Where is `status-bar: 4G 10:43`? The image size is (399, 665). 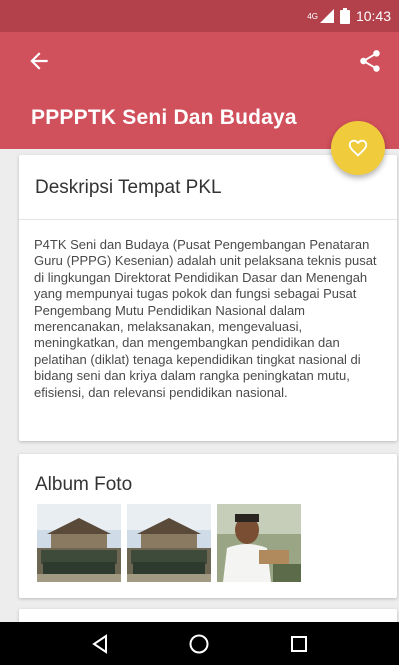 status-bar: 4G 10:43 is located at coordinates (199, 16).